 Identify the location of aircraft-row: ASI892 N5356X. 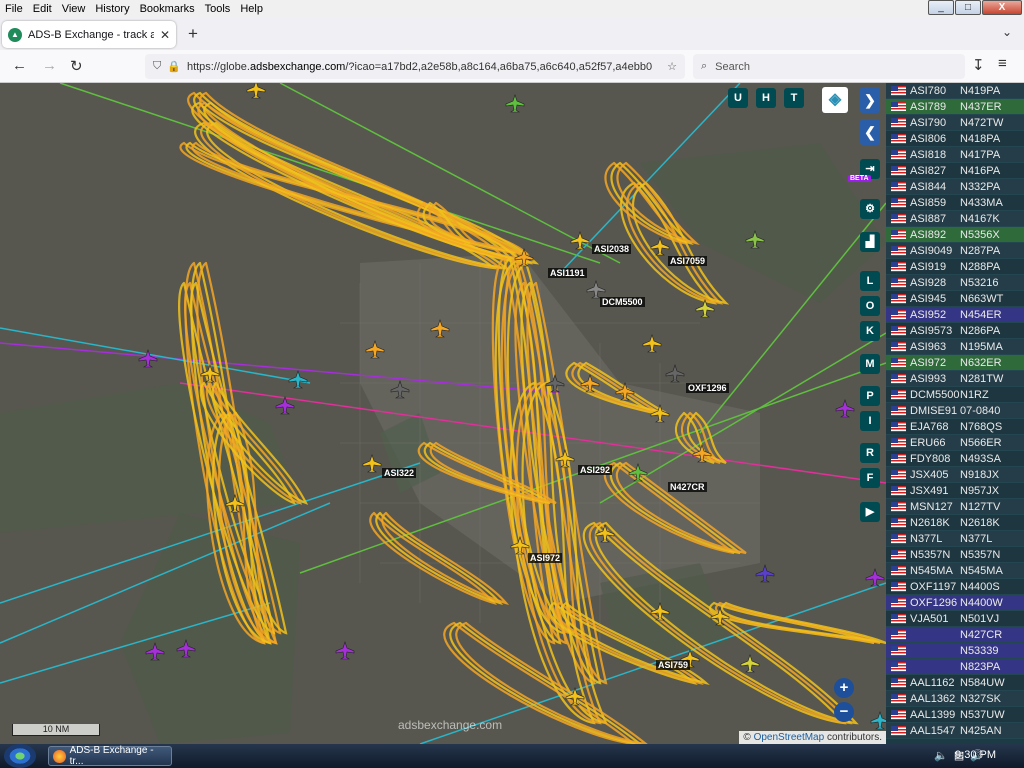
(955, 235).